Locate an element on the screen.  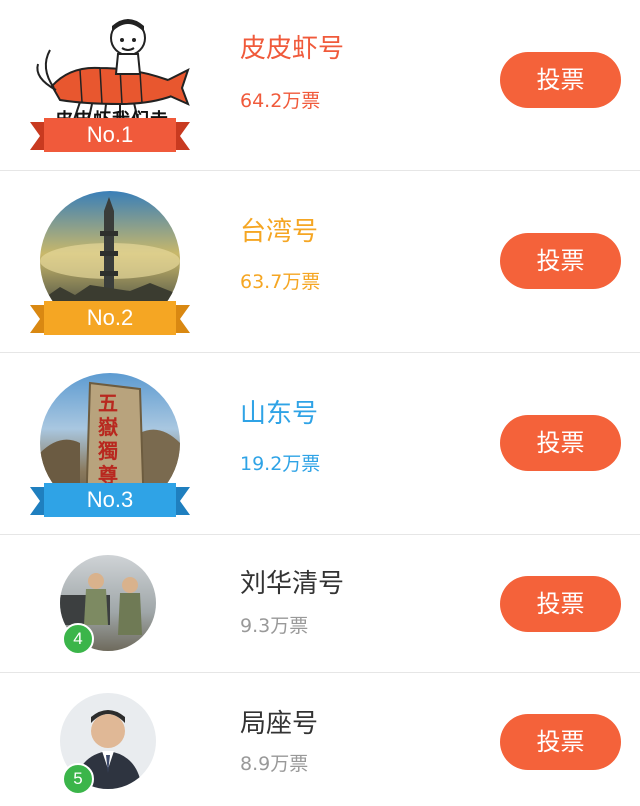
avatar: 5 is located at coordinates (110, 744).